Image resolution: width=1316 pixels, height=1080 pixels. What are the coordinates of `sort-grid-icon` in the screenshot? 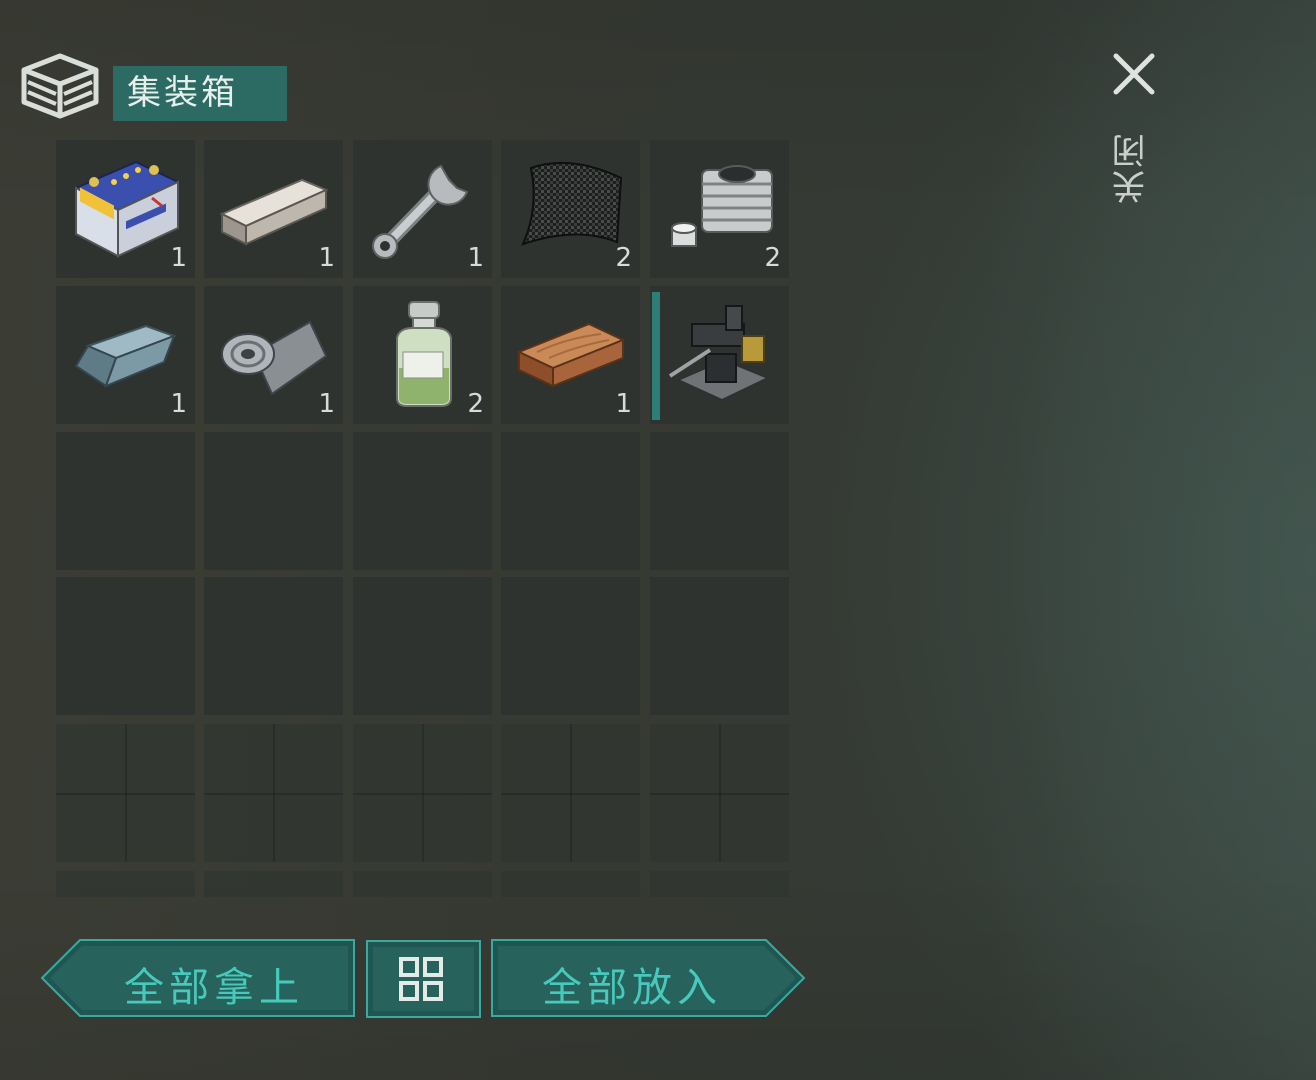 It's located at (421, 979).